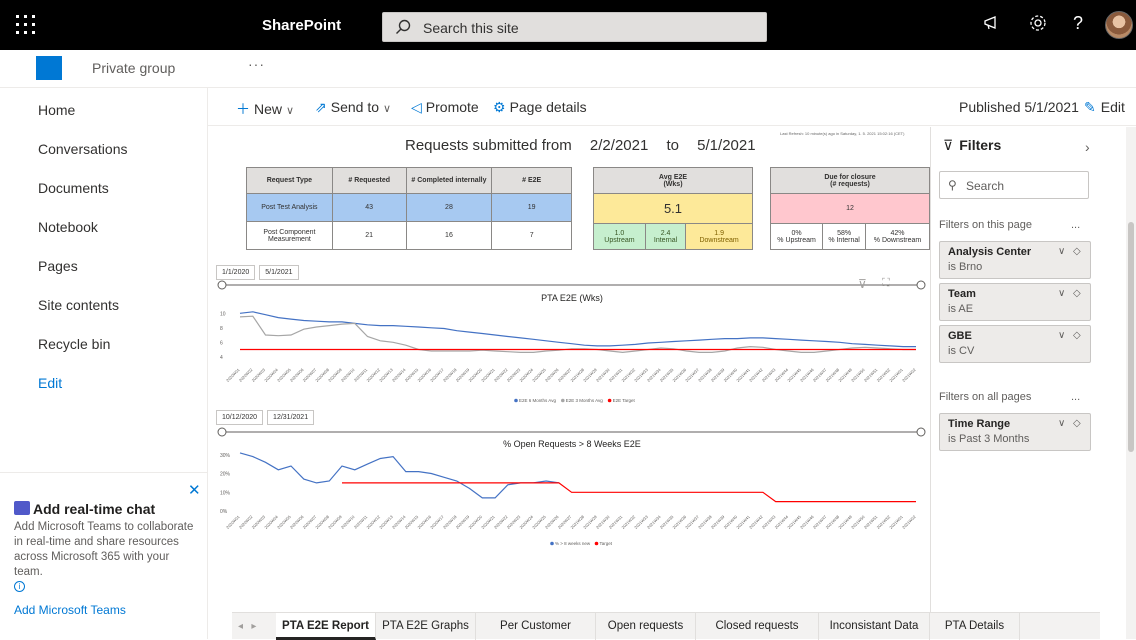  I want to click on due-header: Due for closure (# requests), so click(850, 180).